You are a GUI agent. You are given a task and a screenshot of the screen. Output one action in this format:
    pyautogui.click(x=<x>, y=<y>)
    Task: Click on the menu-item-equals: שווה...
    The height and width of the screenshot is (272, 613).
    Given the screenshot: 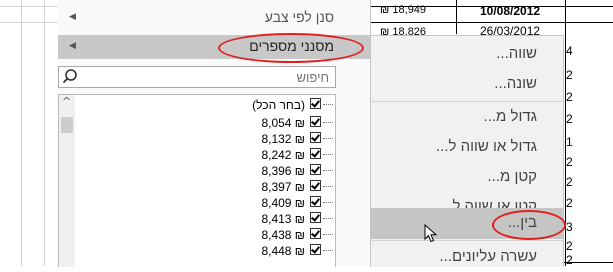 What is the action you would take?
    pyautogui.click(x=467, y=54)
    